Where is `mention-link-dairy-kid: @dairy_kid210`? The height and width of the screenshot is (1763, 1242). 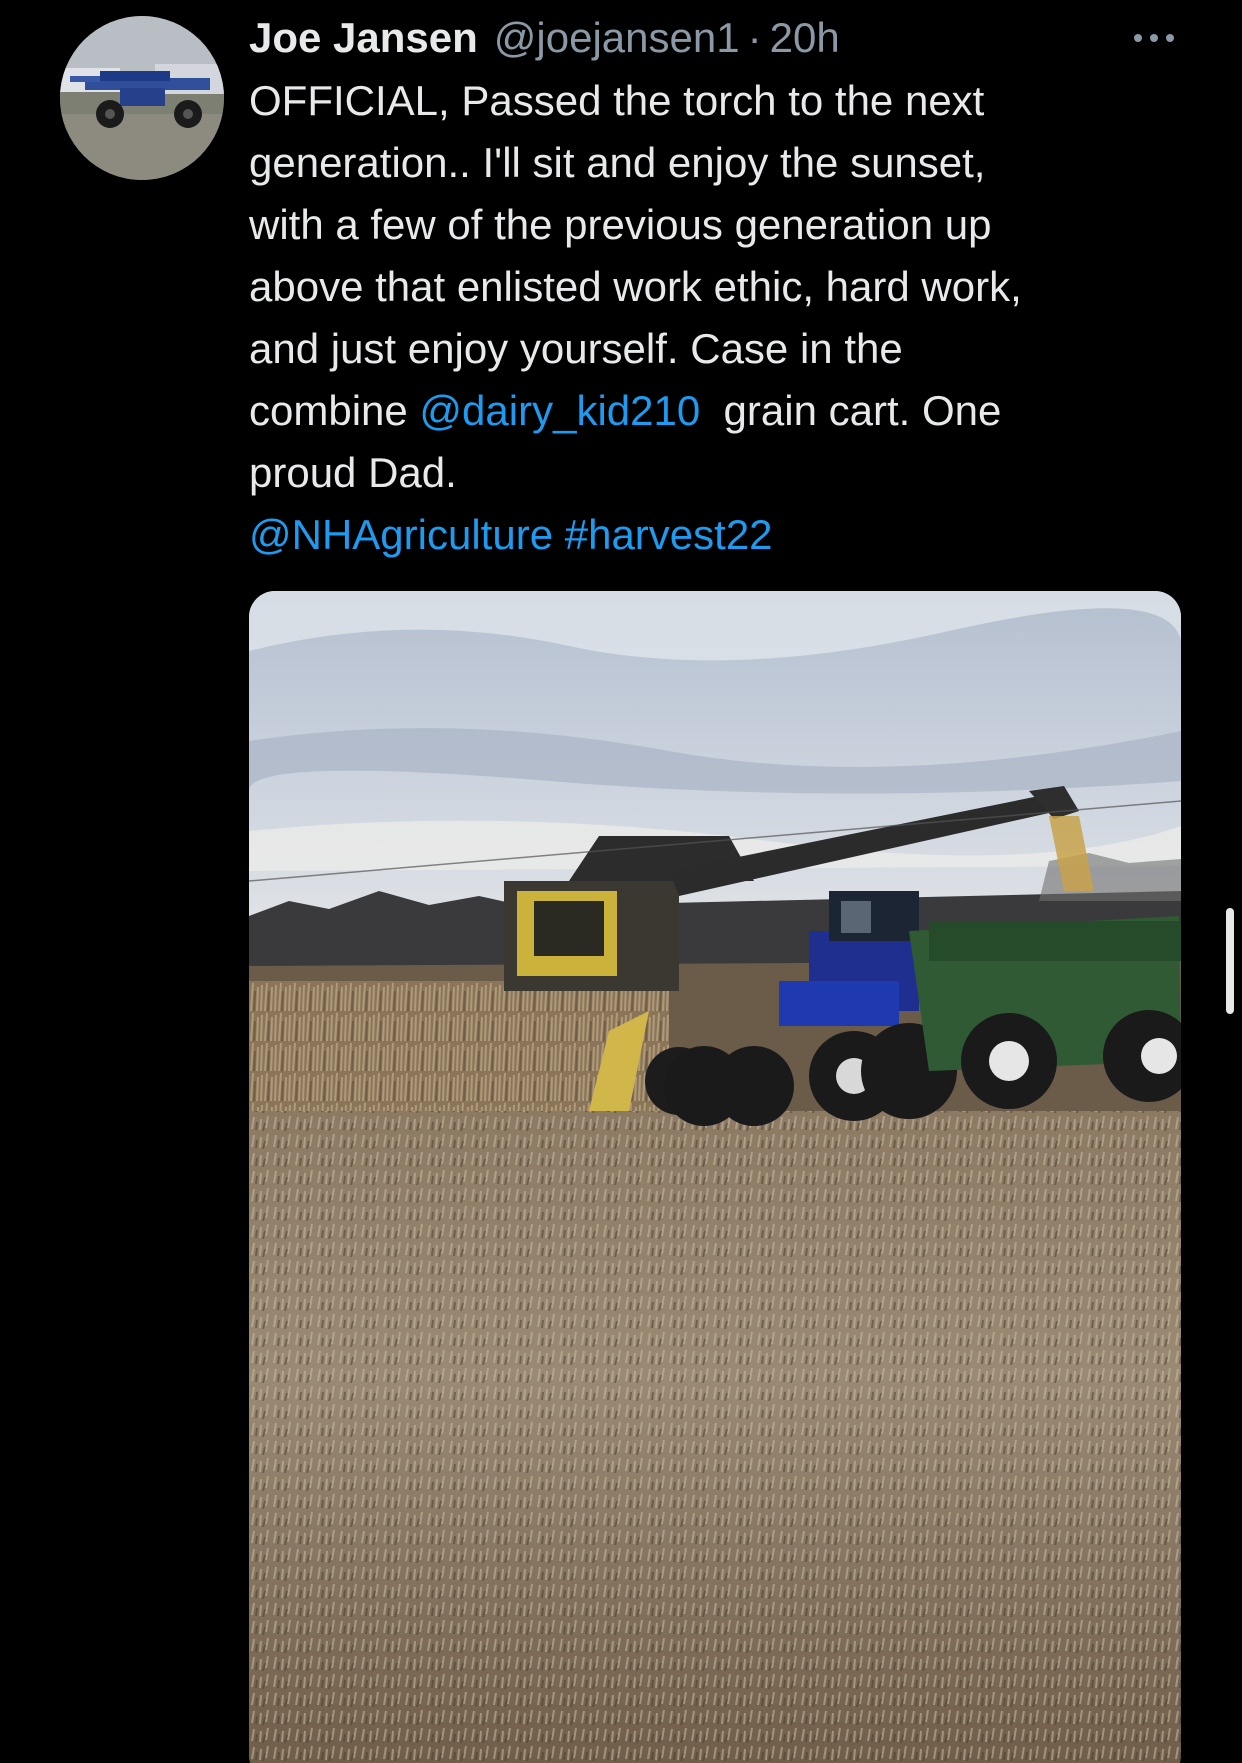
mention-link-dairy-kid: @dairy_kid210 is located at coordinates (559, 410).